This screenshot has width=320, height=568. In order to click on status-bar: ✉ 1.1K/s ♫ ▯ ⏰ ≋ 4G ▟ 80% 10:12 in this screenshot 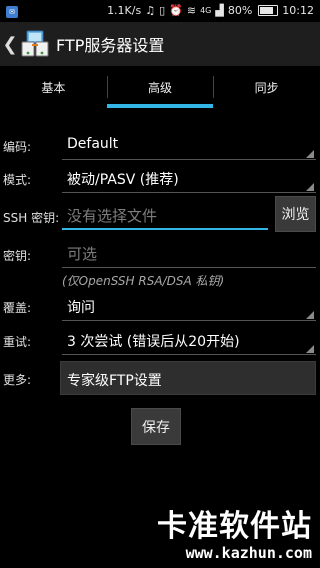, I will do `click(160, 11)`.